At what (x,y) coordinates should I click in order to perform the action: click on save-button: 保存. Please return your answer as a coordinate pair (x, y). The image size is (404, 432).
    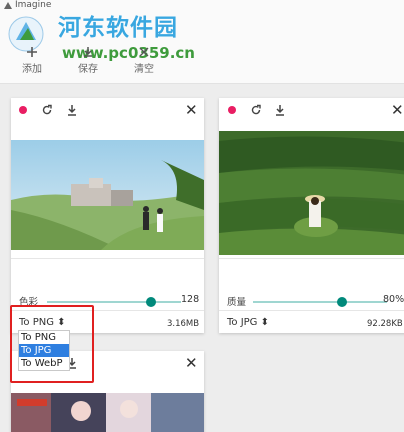
    Looking at the image, I should click on (88, 59).